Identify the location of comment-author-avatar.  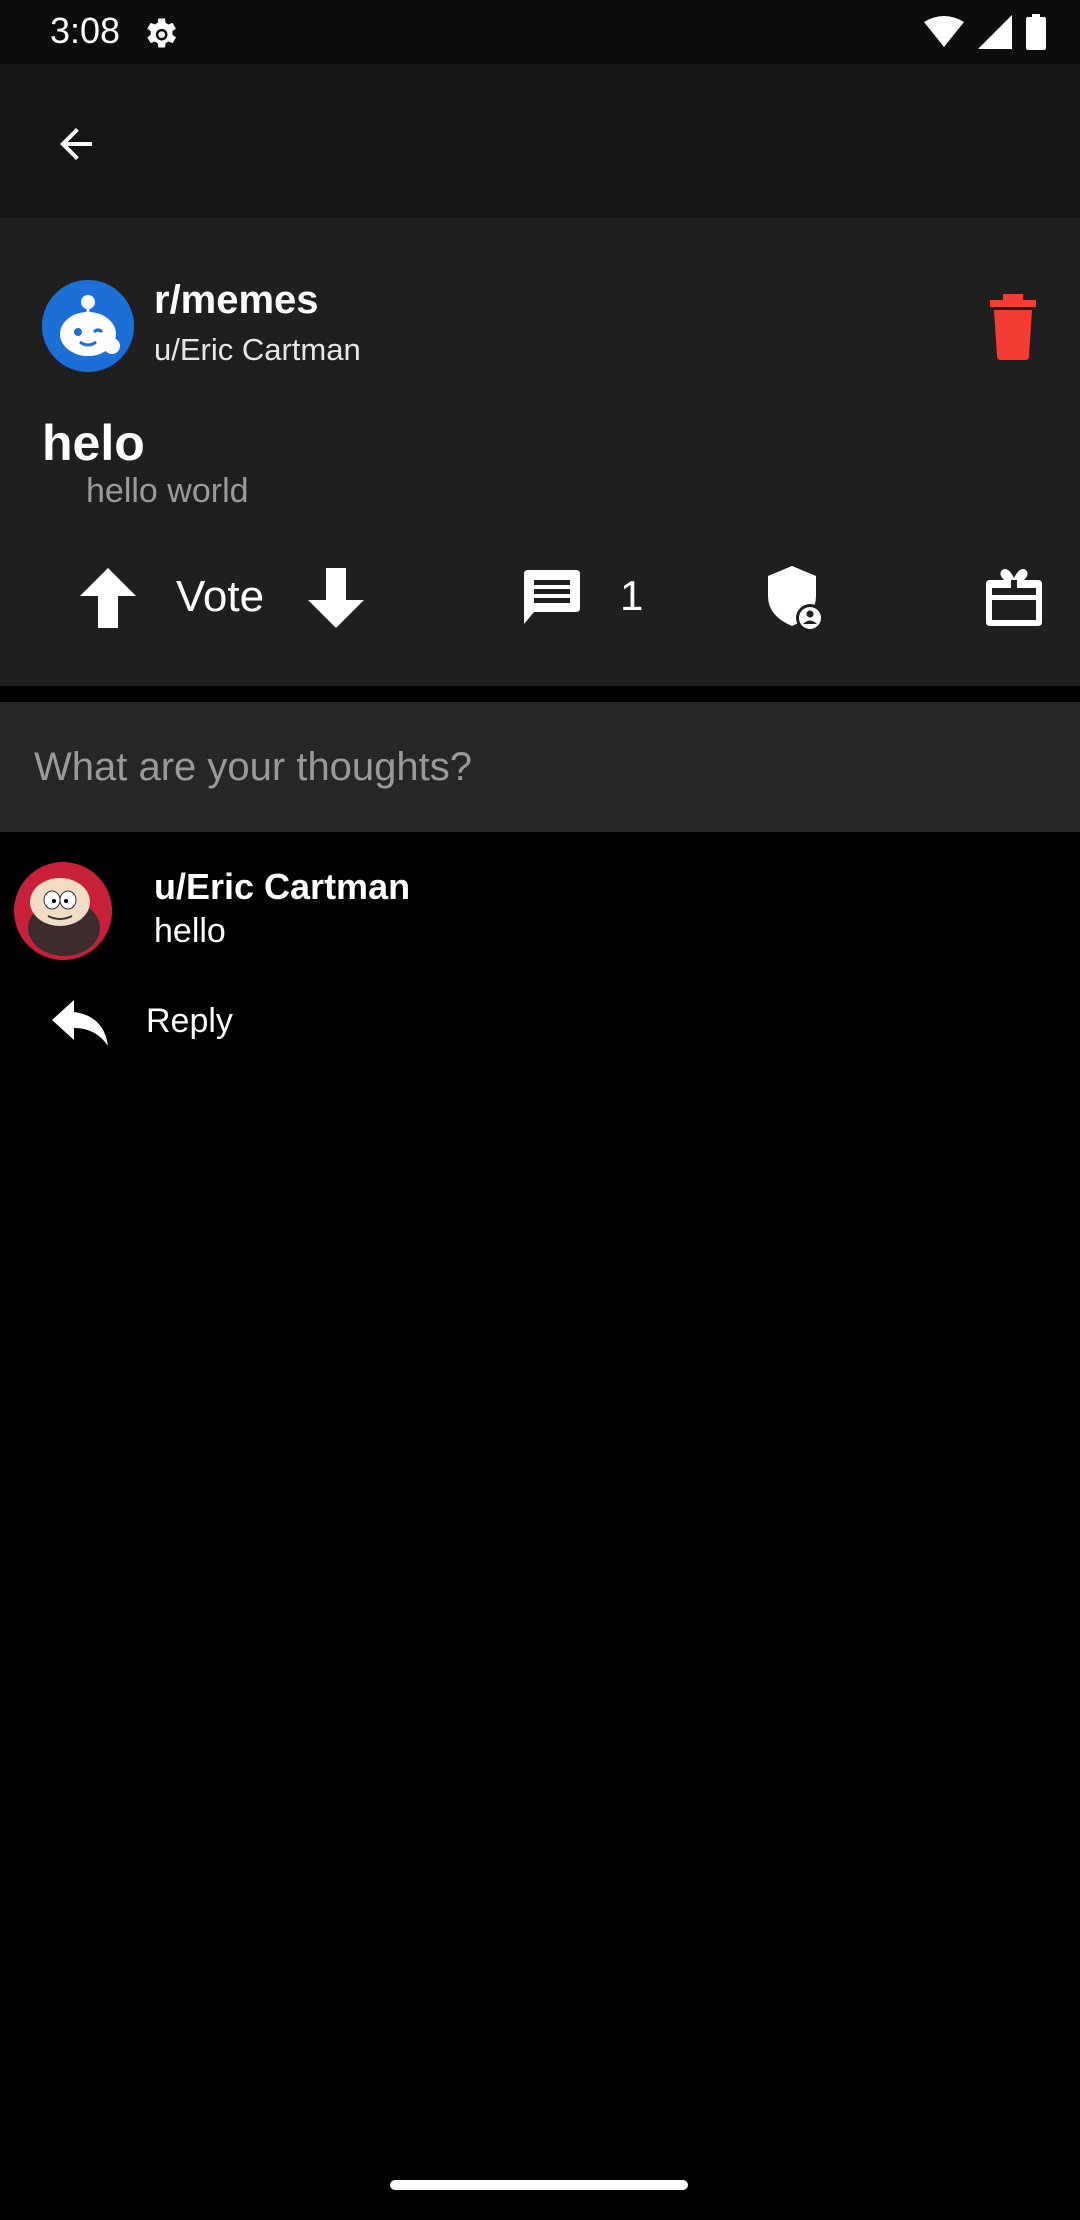
(63, 911).